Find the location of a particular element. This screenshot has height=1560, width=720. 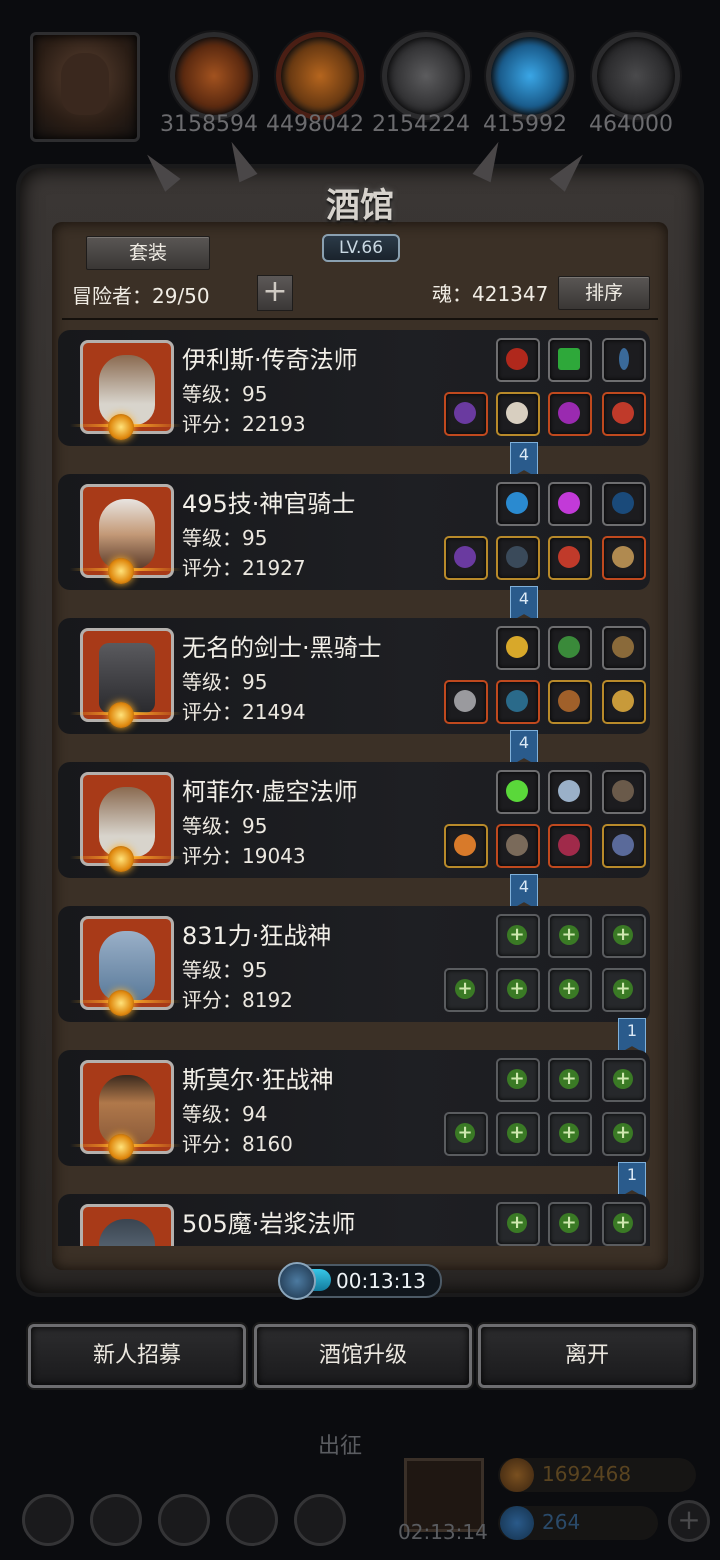

wood-resource-icon is located at coordinates (320, 76).